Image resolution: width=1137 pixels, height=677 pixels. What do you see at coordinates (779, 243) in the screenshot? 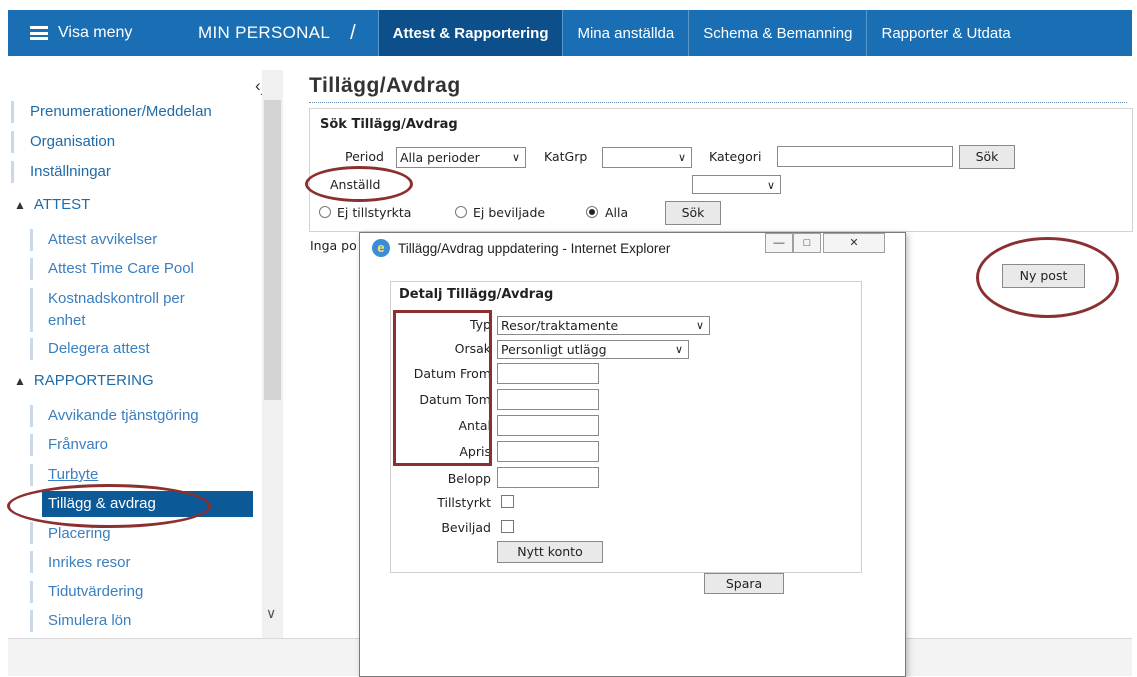
I see `minimize-icon: —` at bounding box center [779, 243].